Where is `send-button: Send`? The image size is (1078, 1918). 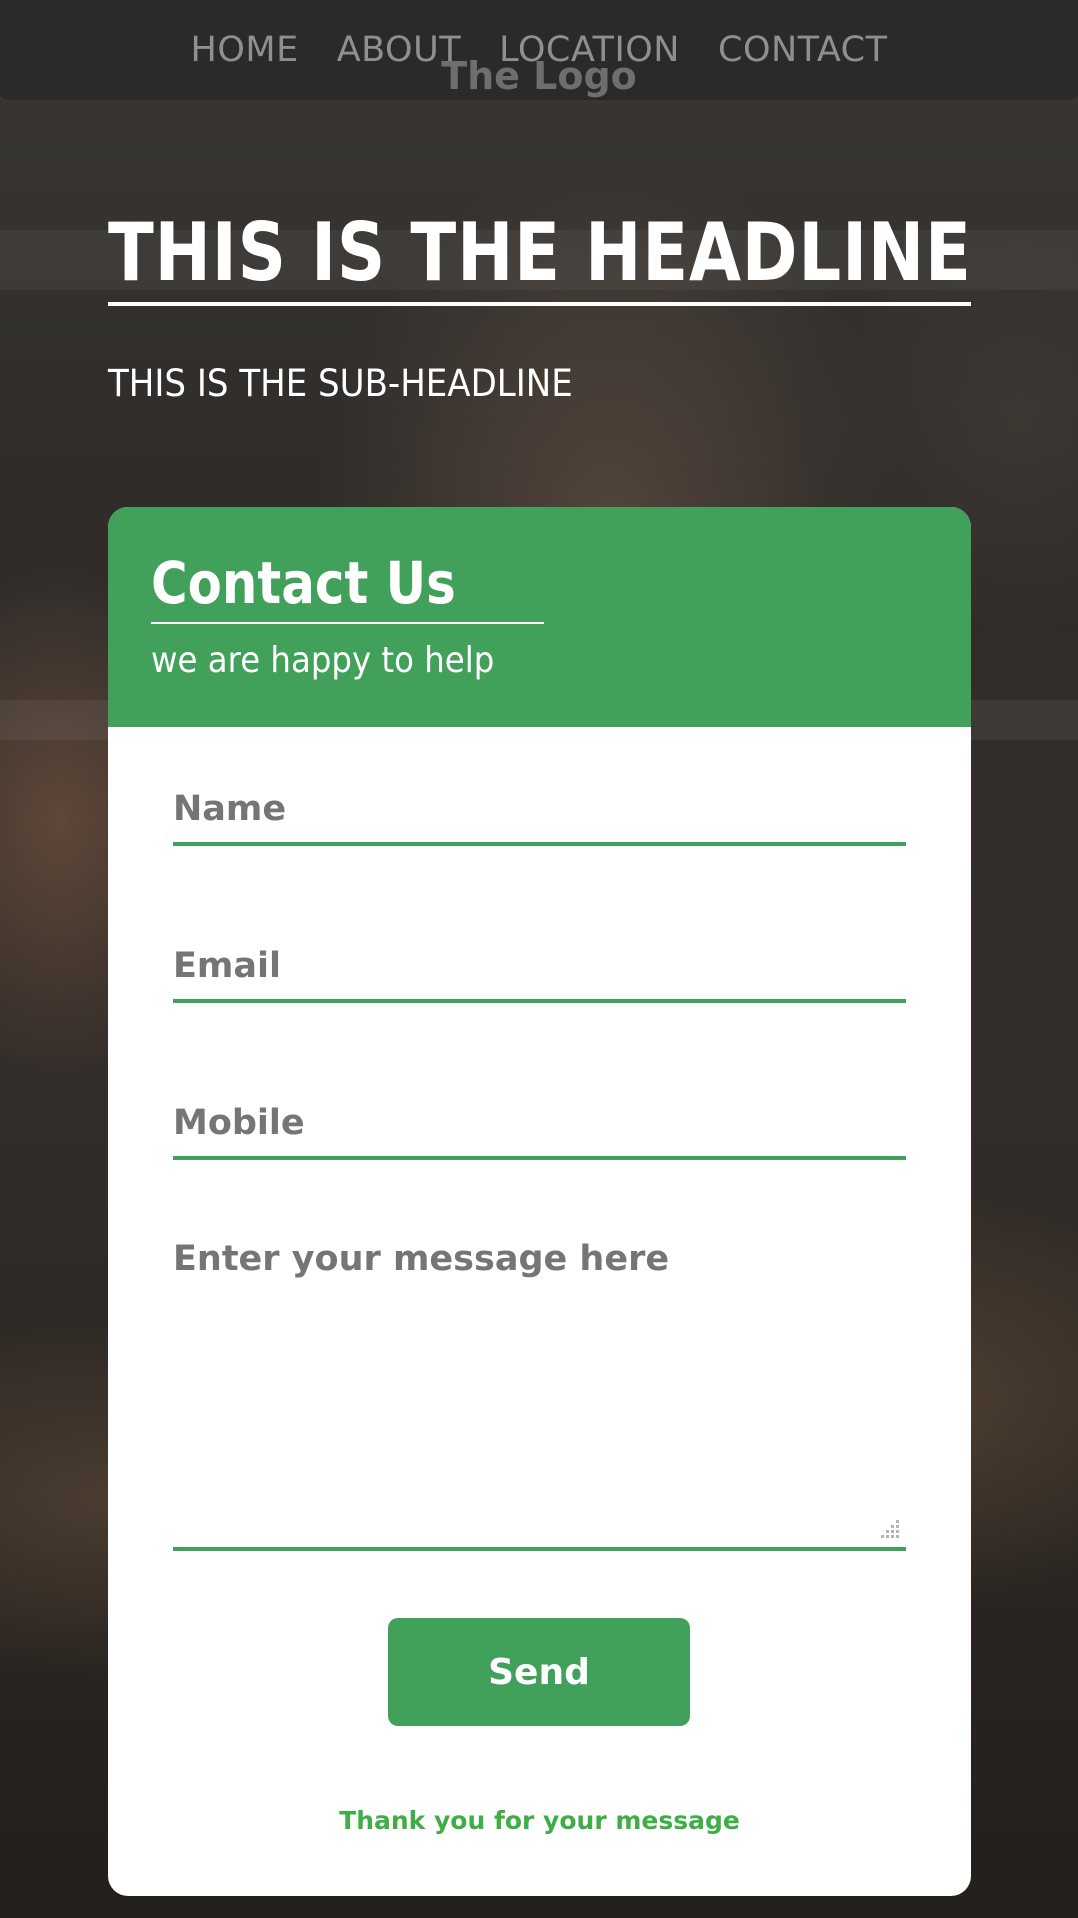 send-button: Send is located at coordinates (539, 1672).